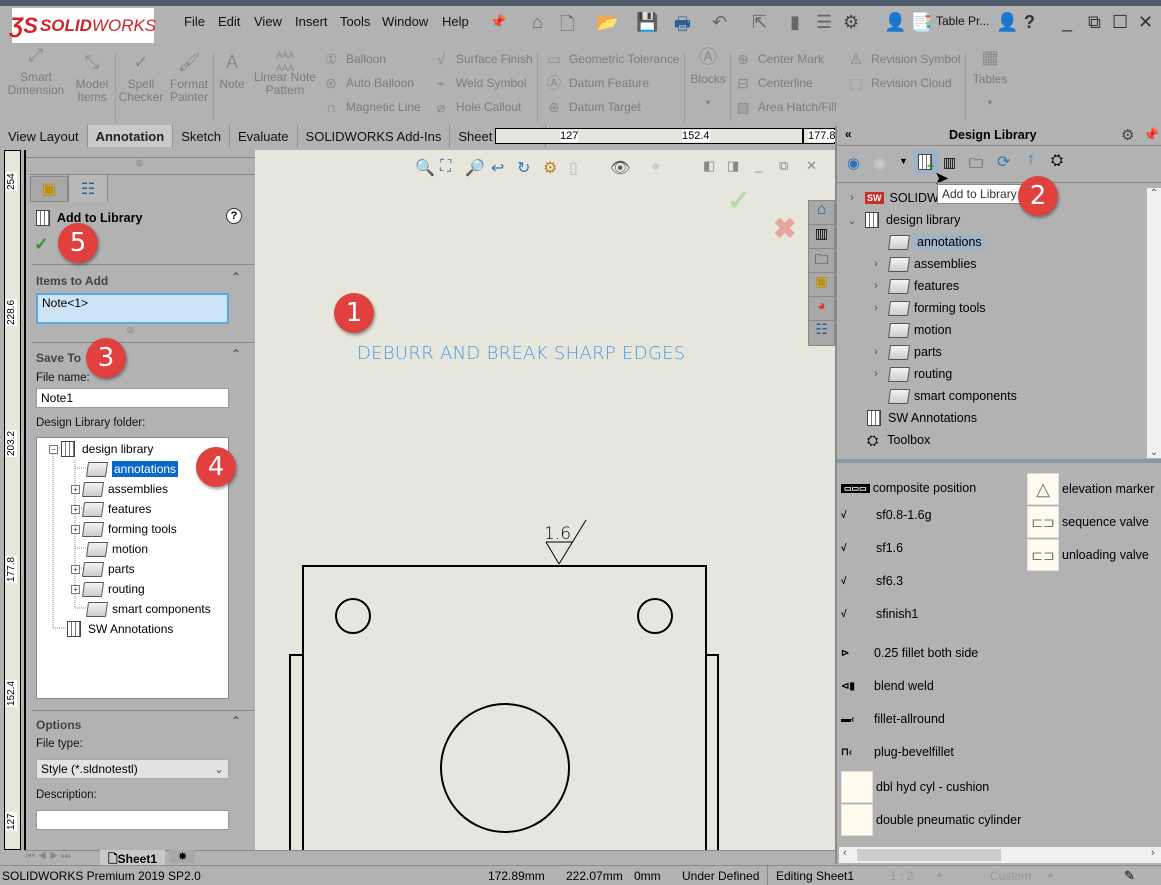  What do you see at coordinates (879, 614) in the screenshot?
I see `library-item-sfinish1: √ sfinish1` at bounding box center [879, 614].